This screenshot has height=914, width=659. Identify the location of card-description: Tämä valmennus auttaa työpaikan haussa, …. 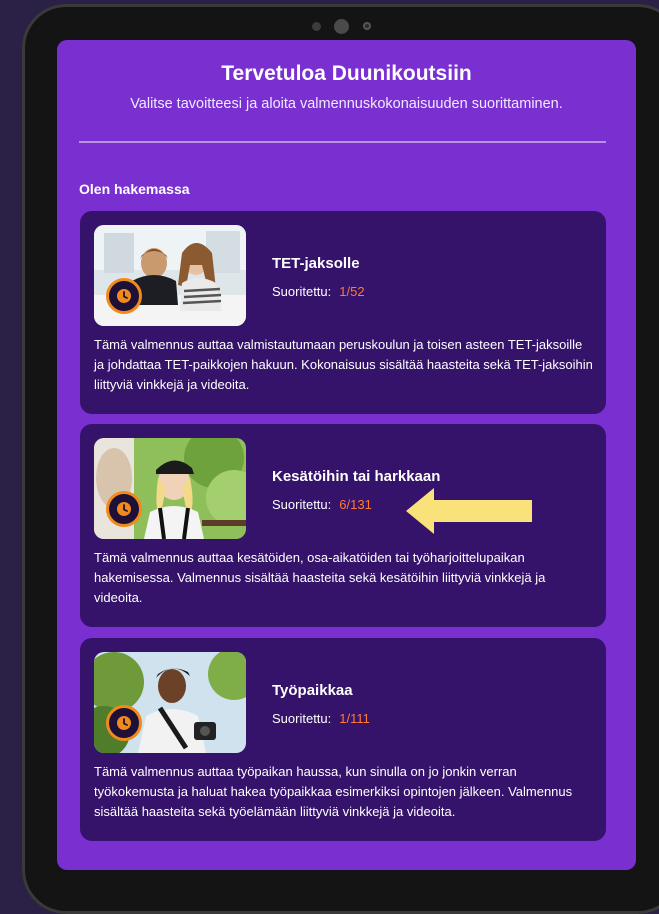
(333, 791).